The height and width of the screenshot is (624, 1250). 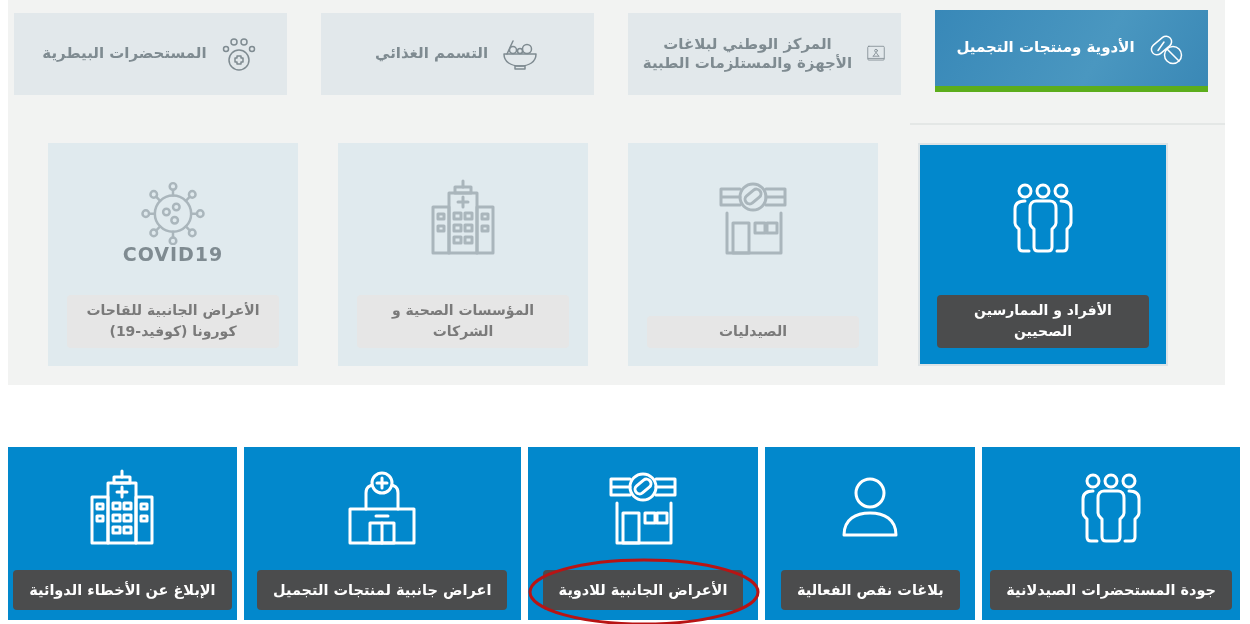 I want to click on service-tile: بلاغات نقص الفعالية, so click(x=870, y=533).